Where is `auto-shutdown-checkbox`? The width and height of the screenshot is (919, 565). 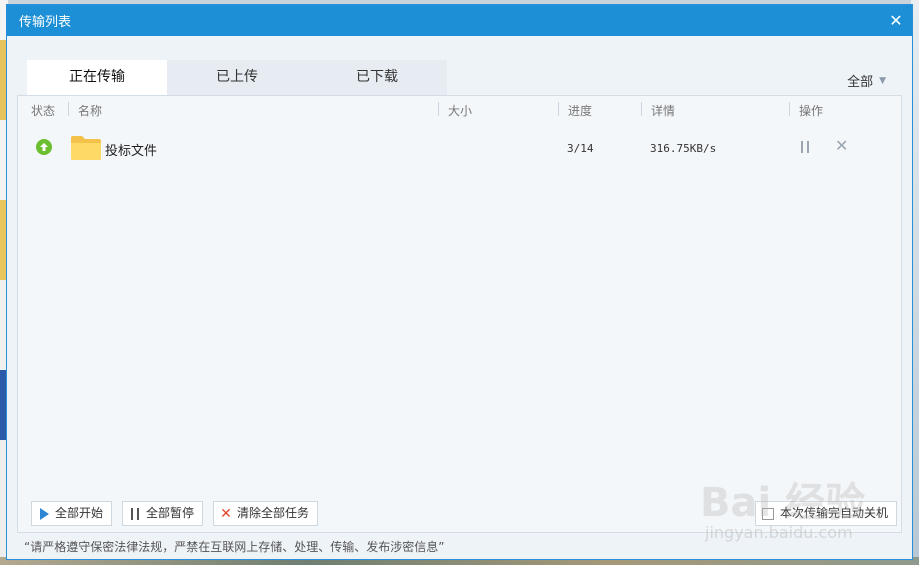
auto-shutdown-checkbox is located at coordinates (767, 513).